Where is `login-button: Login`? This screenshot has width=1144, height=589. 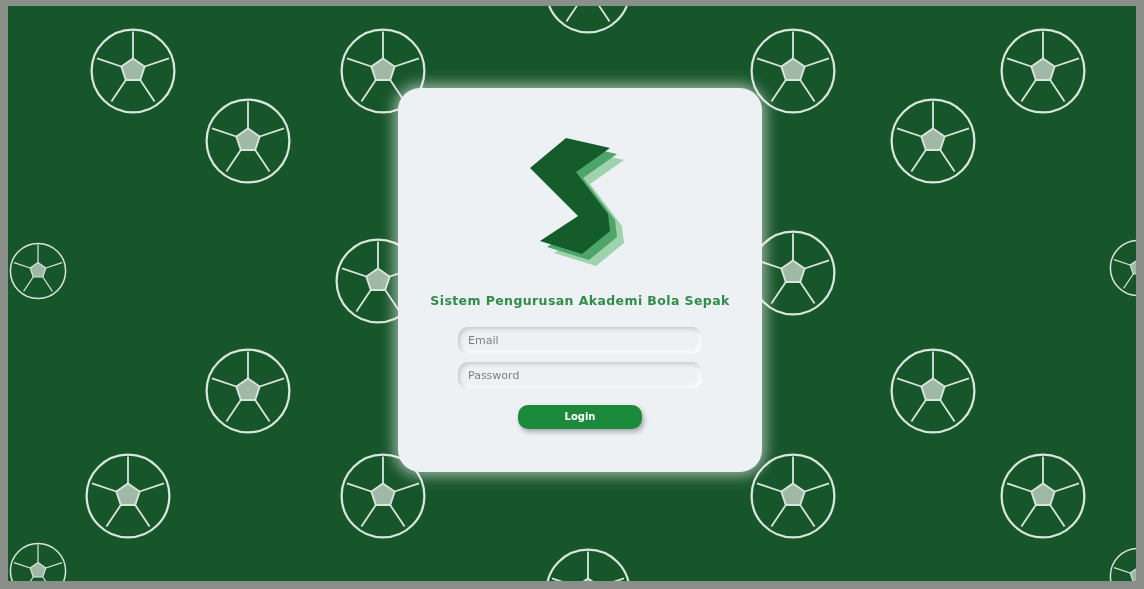
login-button: Login is located at coordinates (580, 416).